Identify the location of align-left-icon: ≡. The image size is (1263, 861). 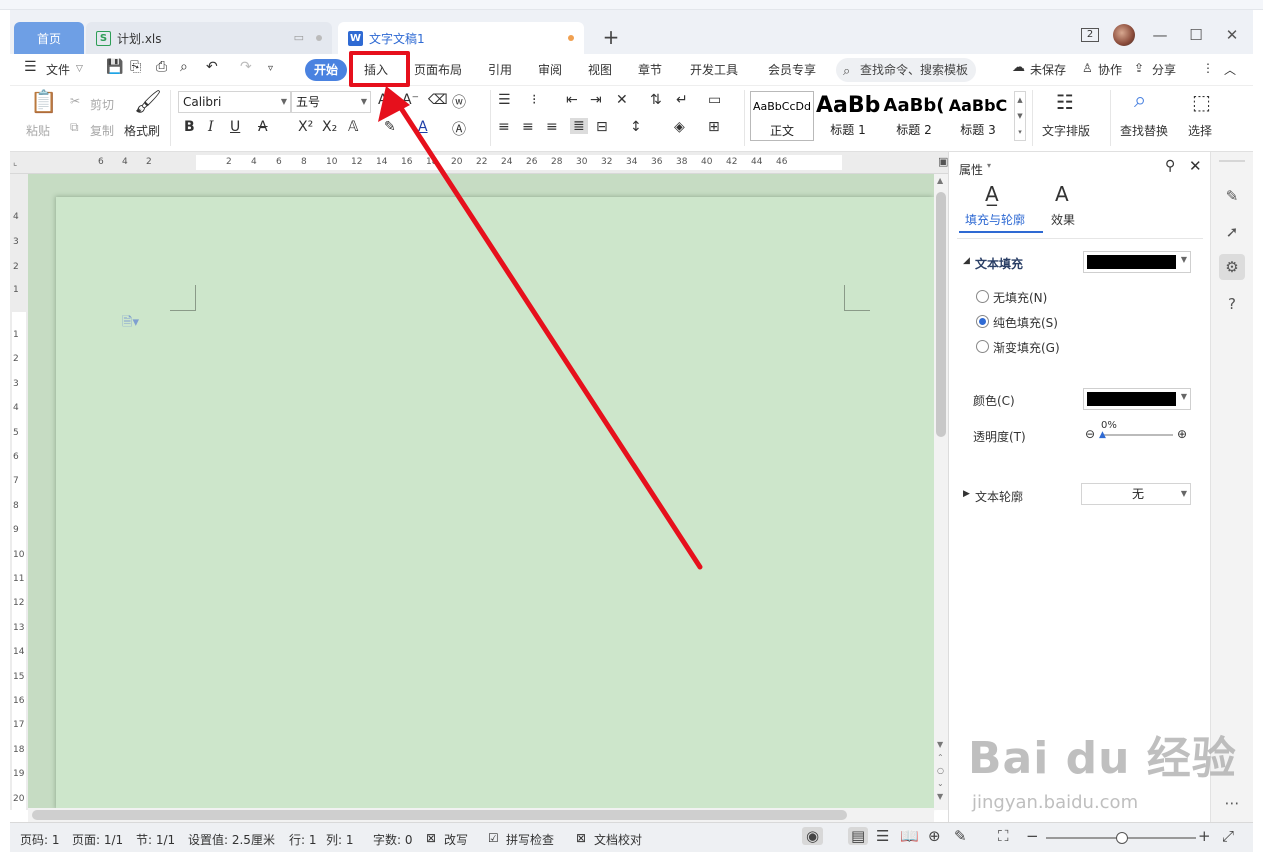
(504, 127).